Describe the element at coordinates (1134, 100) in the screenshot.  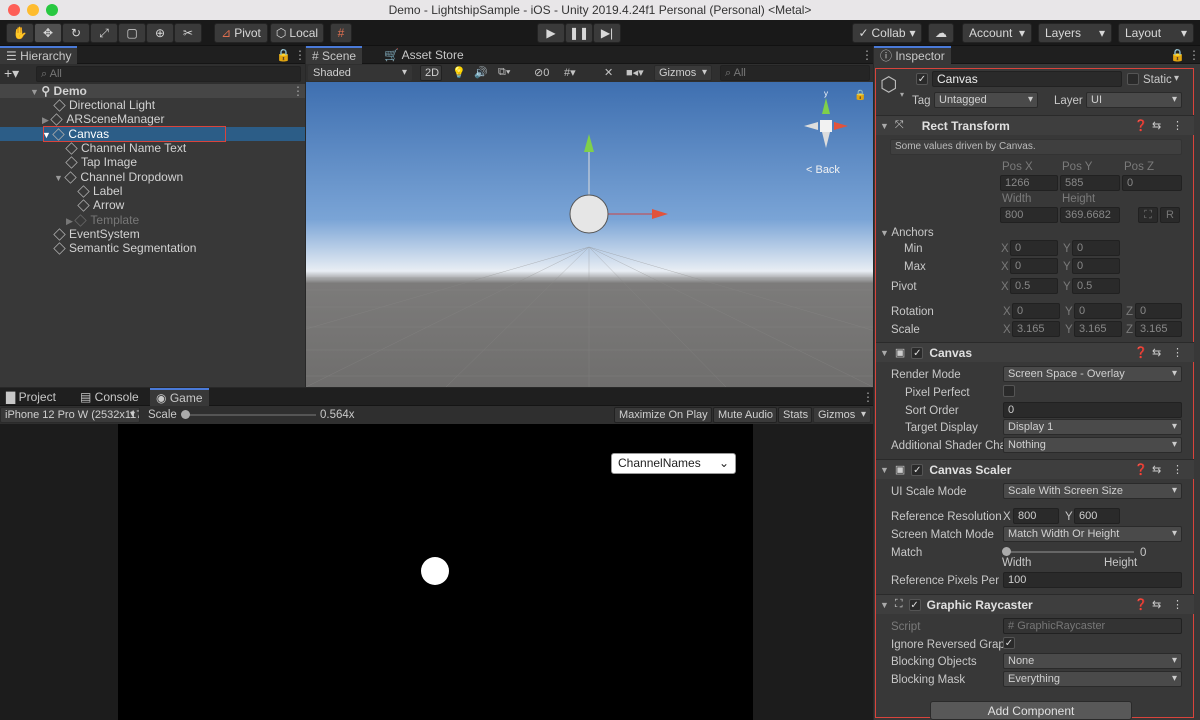
I see `layer-dropdown: UI` at that location.